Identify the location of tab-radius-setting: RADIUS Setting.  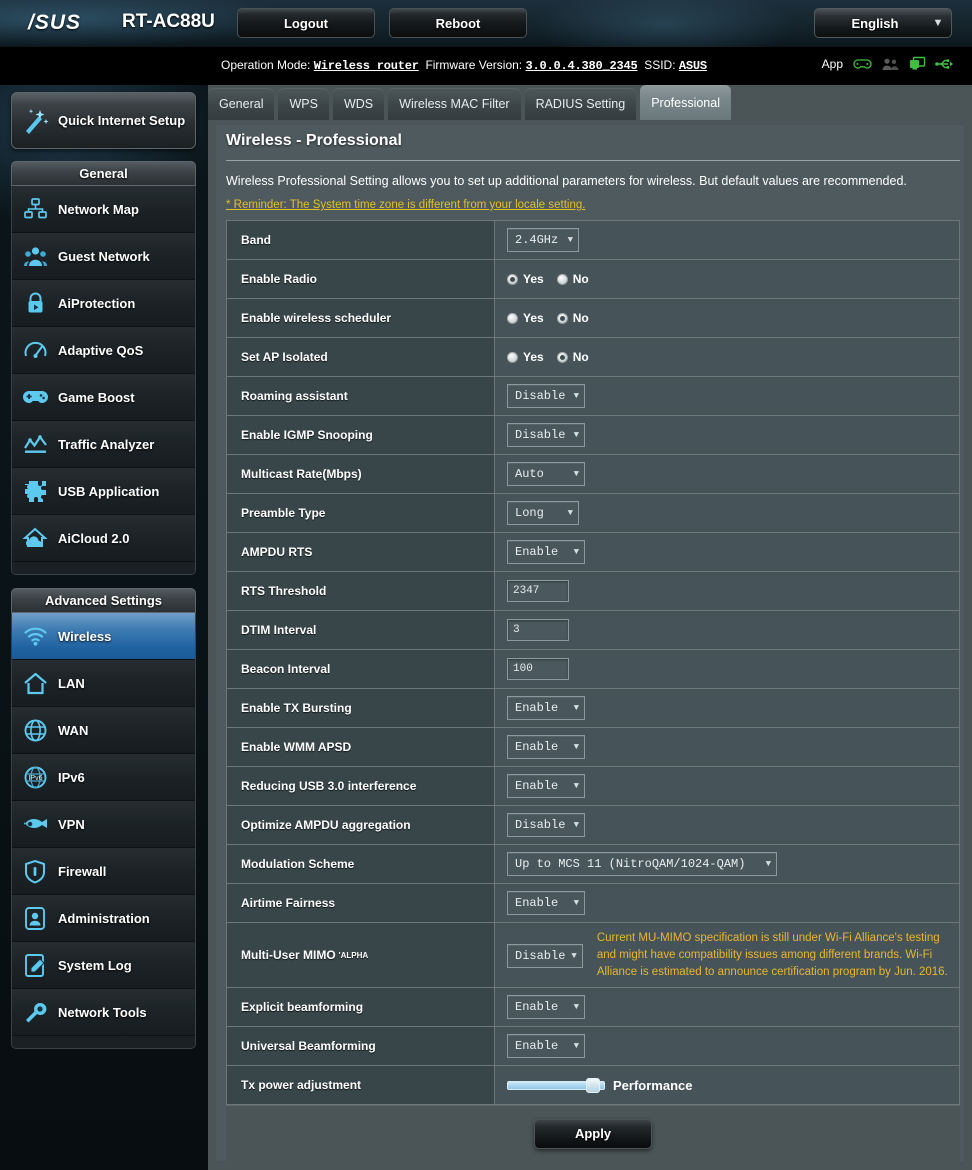
(580, 104).